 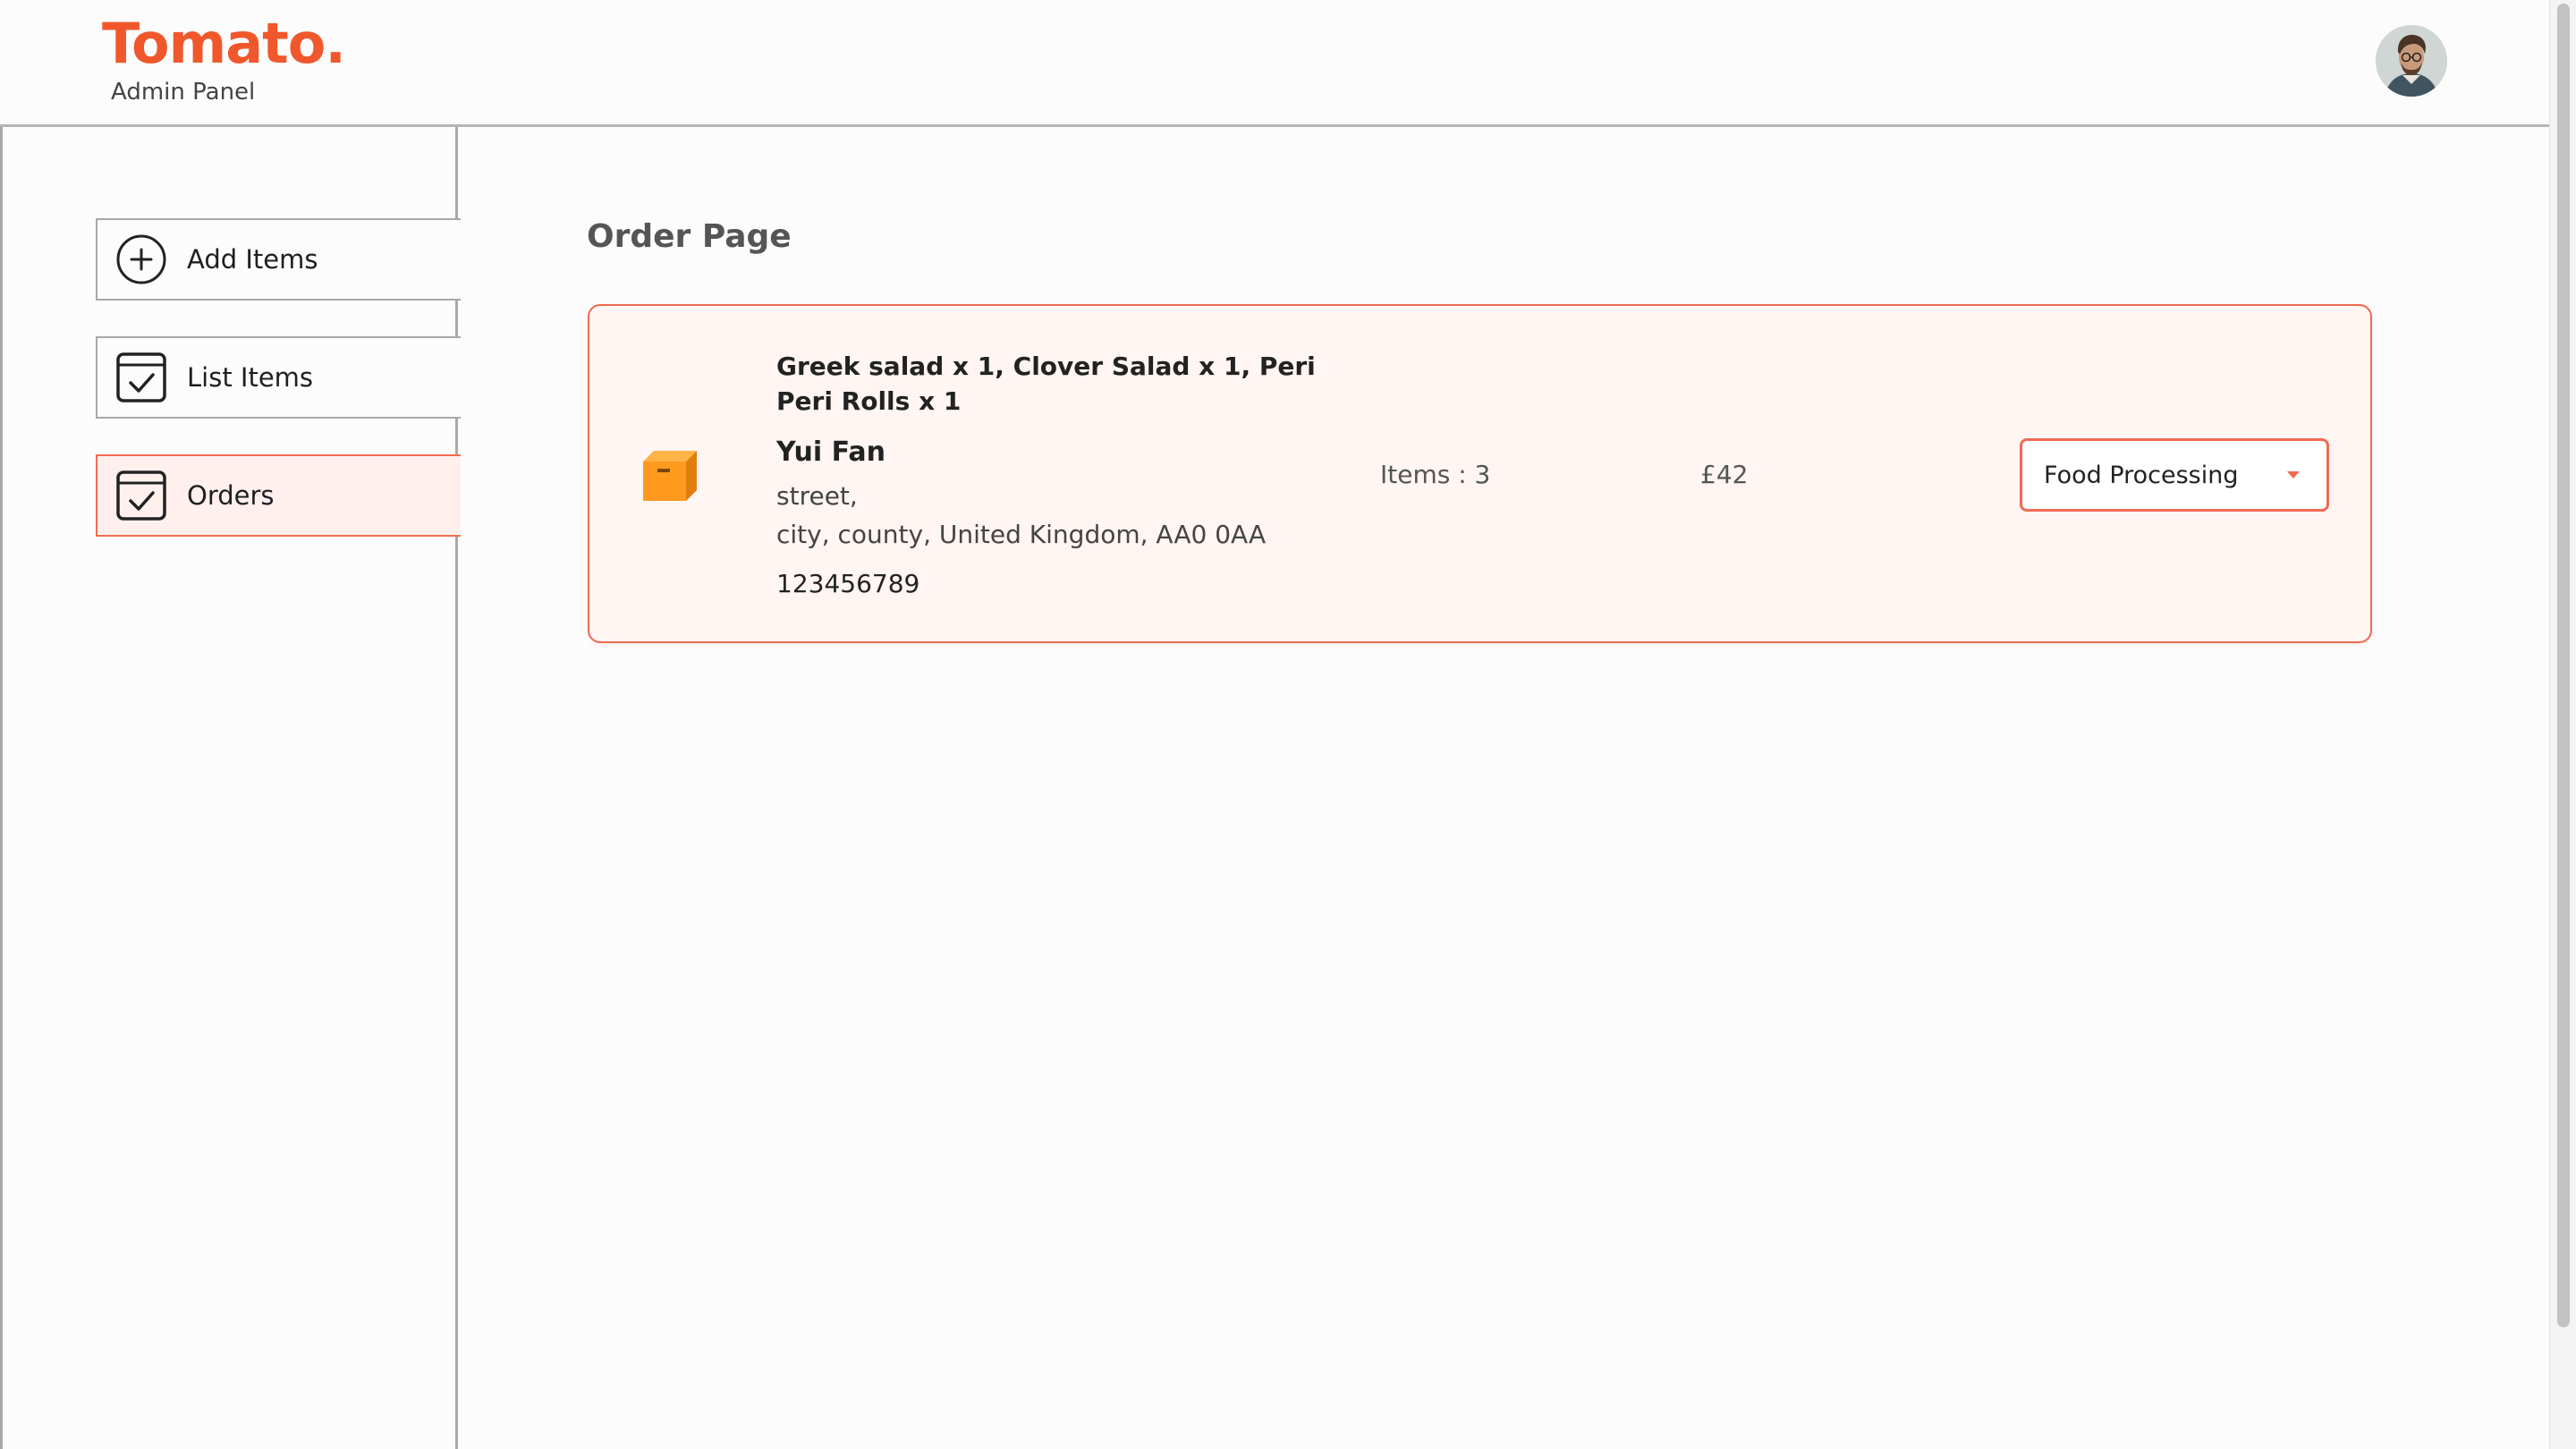 I want to click on scrollbar-thumb, so click(x=2563, y=665).